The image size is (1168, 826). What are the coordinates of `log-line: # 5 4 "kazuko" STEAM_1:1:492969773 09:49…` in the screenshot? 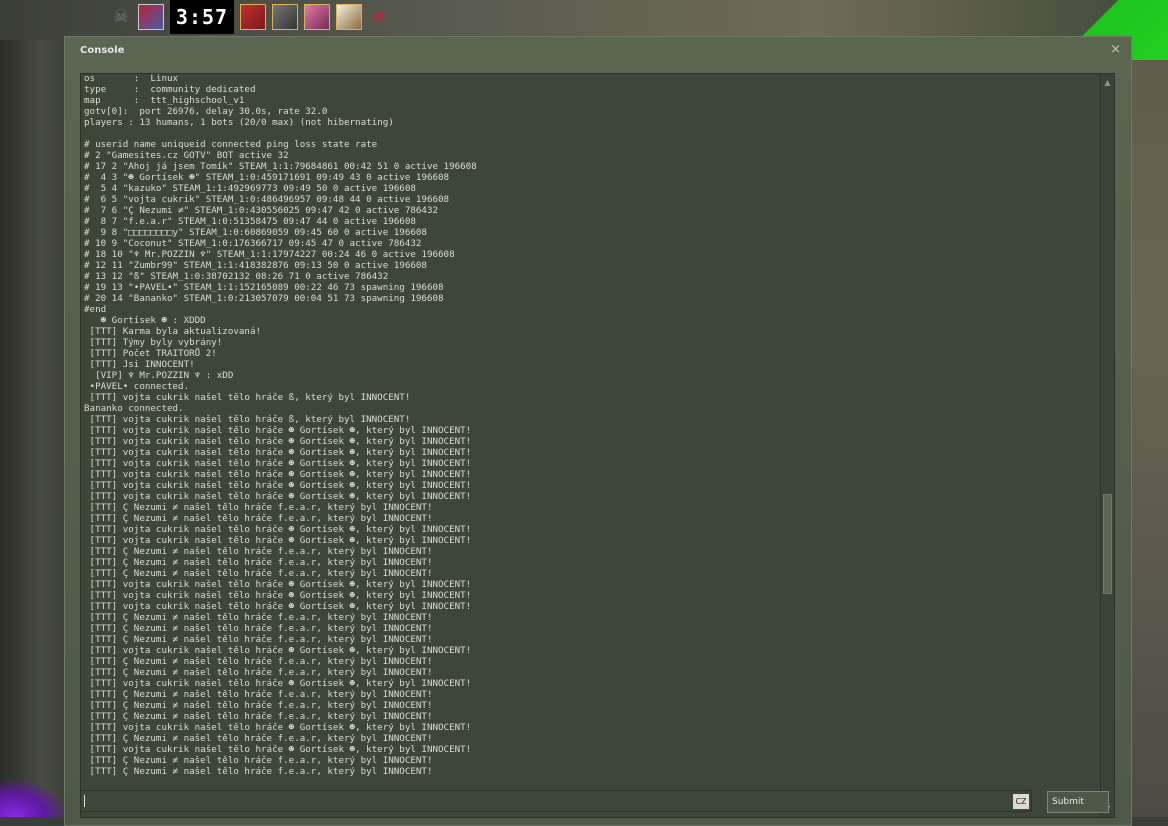 It's located at (250, 188).